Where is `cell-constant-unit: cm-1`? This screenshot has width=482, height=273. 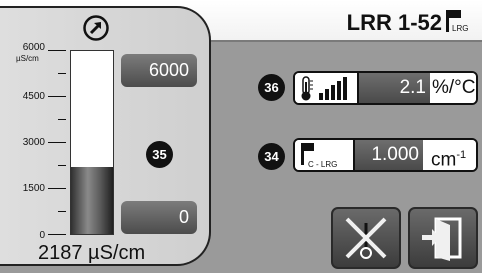 cell-constant-unit: cm-1 is located at coordinates (450, 155).